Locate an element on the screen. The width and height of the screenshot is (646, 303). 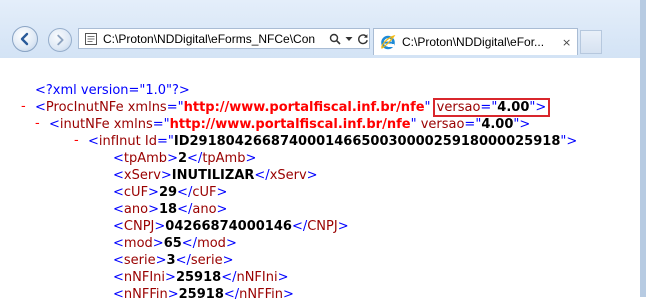
forward-button is located at coordinates (60, 40).